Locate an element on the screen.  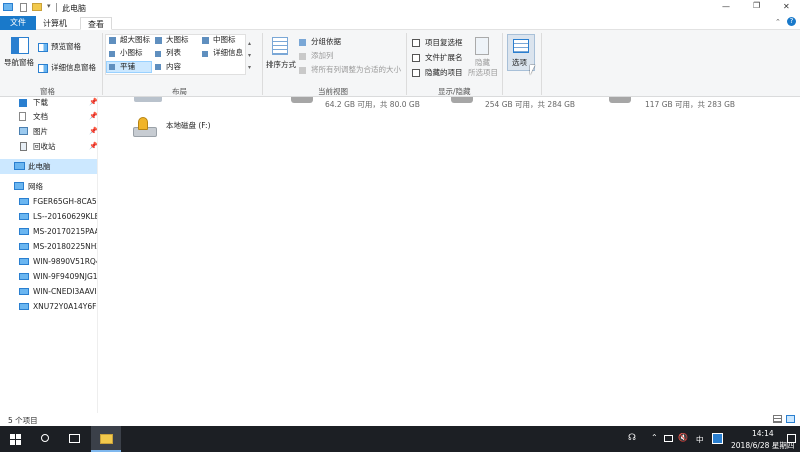
large-icons-view-icon is located at coordinates (790, 419).